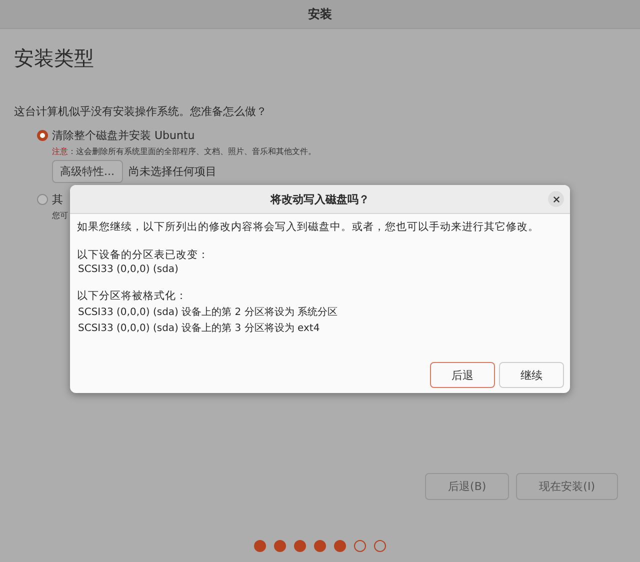  I want to click on close-button, so click(556, 199).